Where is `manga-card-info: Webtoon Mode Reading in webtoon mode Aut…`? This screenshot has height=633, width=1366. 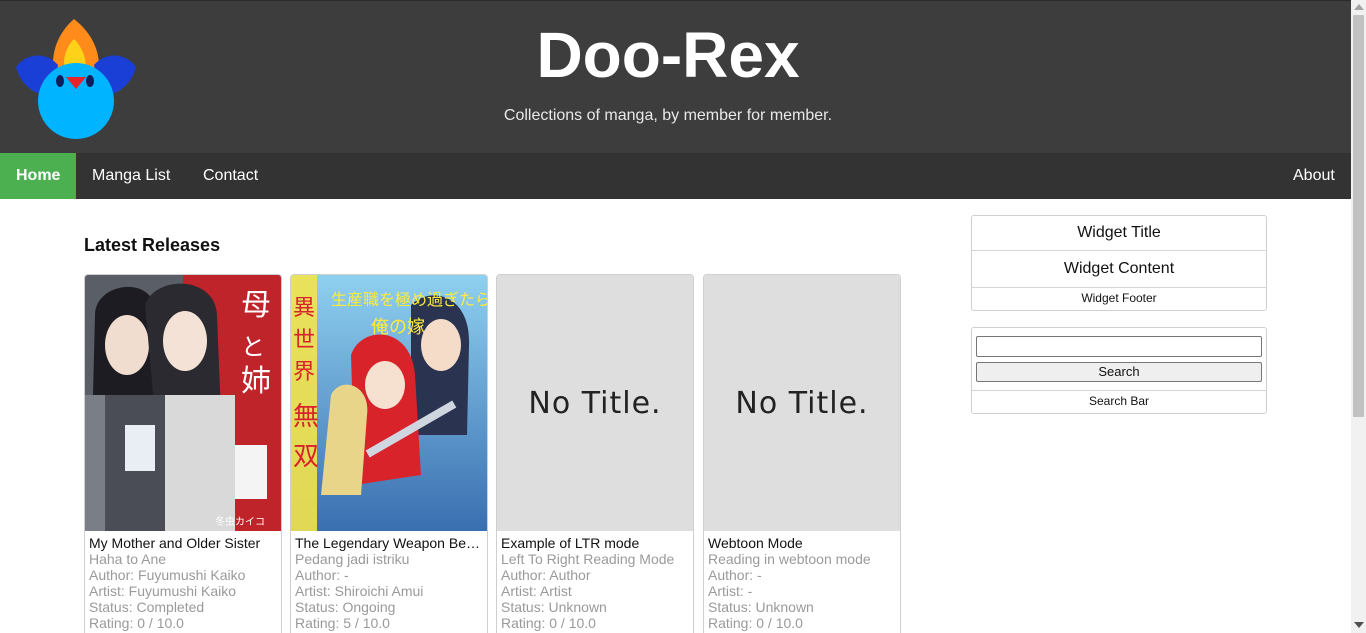
manga-card-info: Webtoon Mode Reading in webtoon mode Aut… is located at coordinates (803, 583).